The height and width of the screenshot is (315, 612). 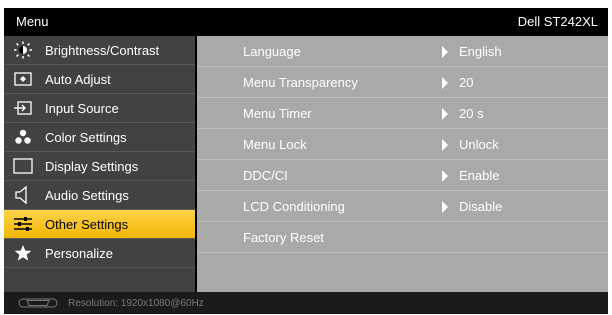 What do you see at coordinates (136, 303) in the screenshot?
I see `resolution-text: Resolution: 1920x1080@60Hz` at bounding box center [136, 303].